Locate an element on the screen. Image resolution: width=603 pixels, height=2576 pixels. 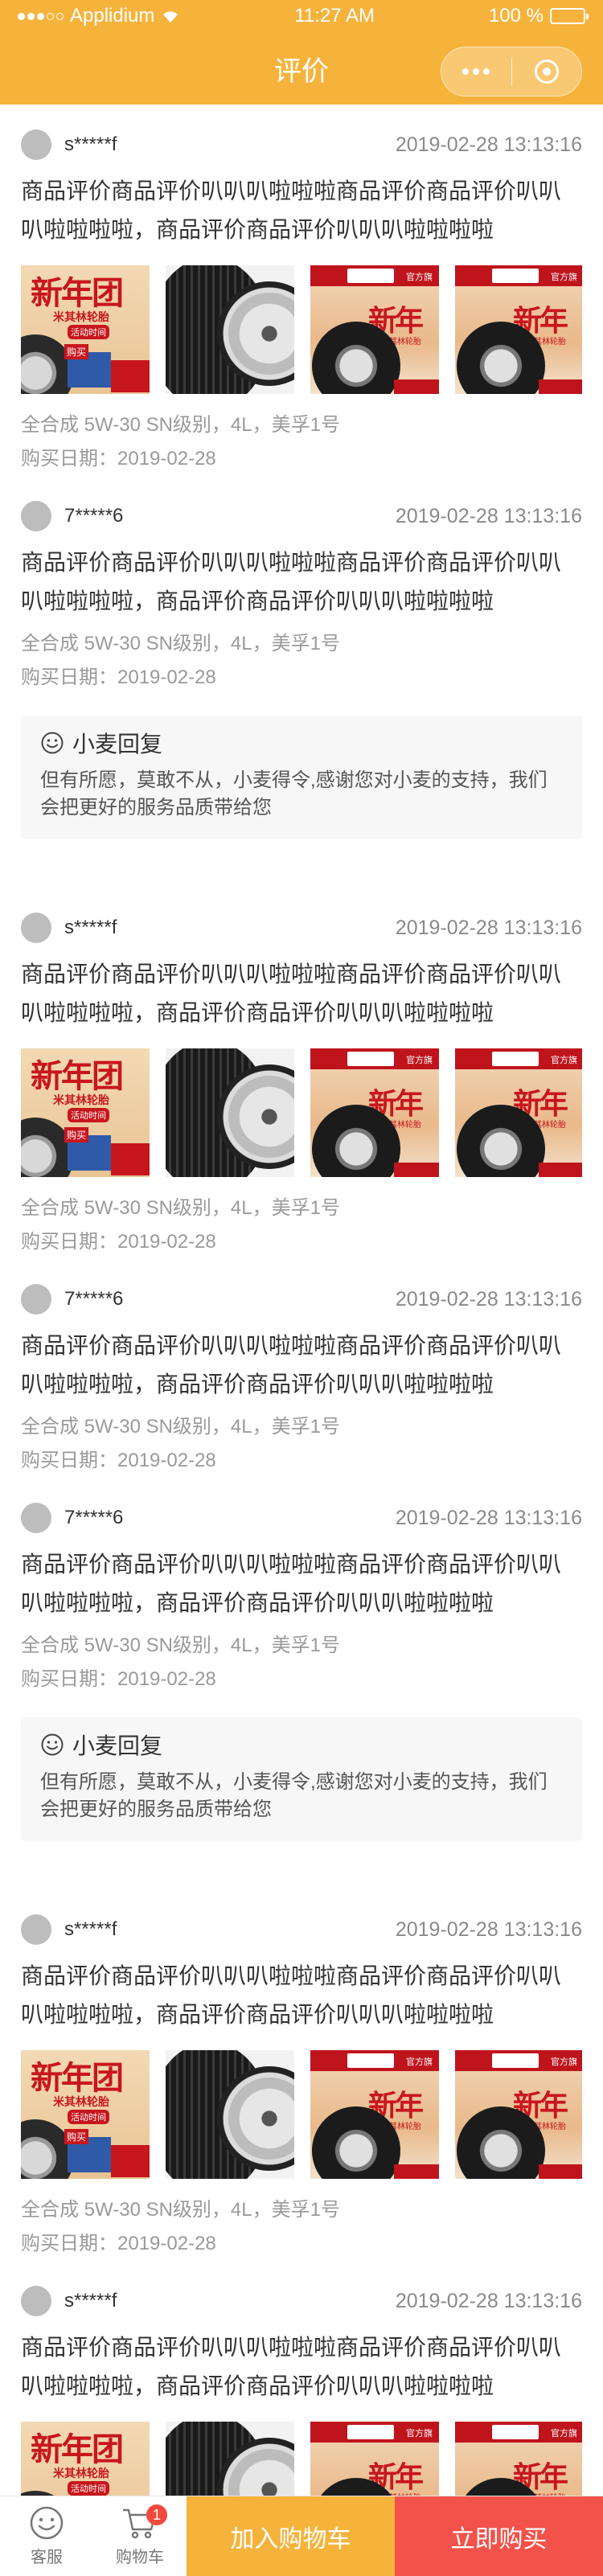
battery-icon is located at coordinates (569, 16).